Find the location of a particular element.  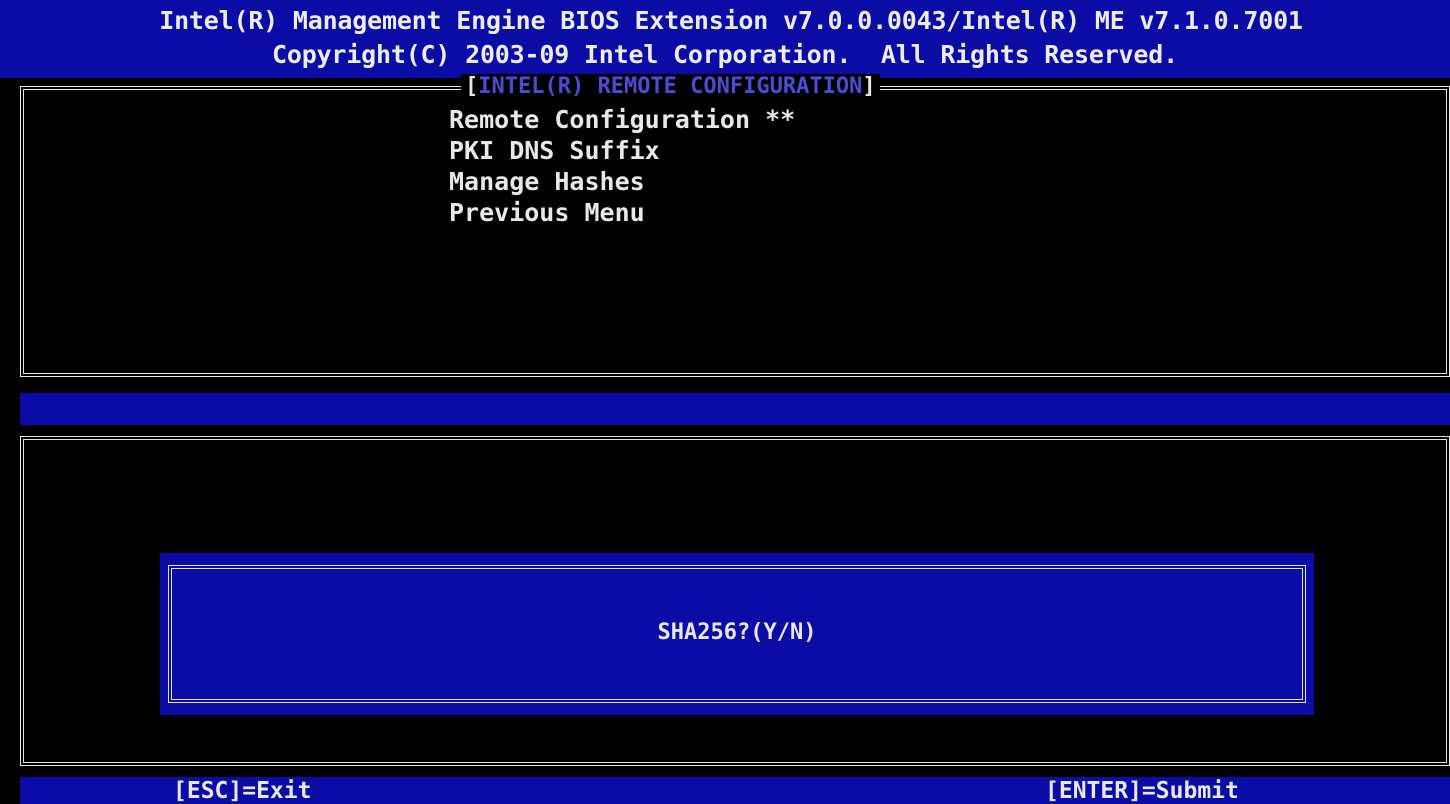

prompt-text: SHA256?(Y/N) is located at coordinates (725, 632).